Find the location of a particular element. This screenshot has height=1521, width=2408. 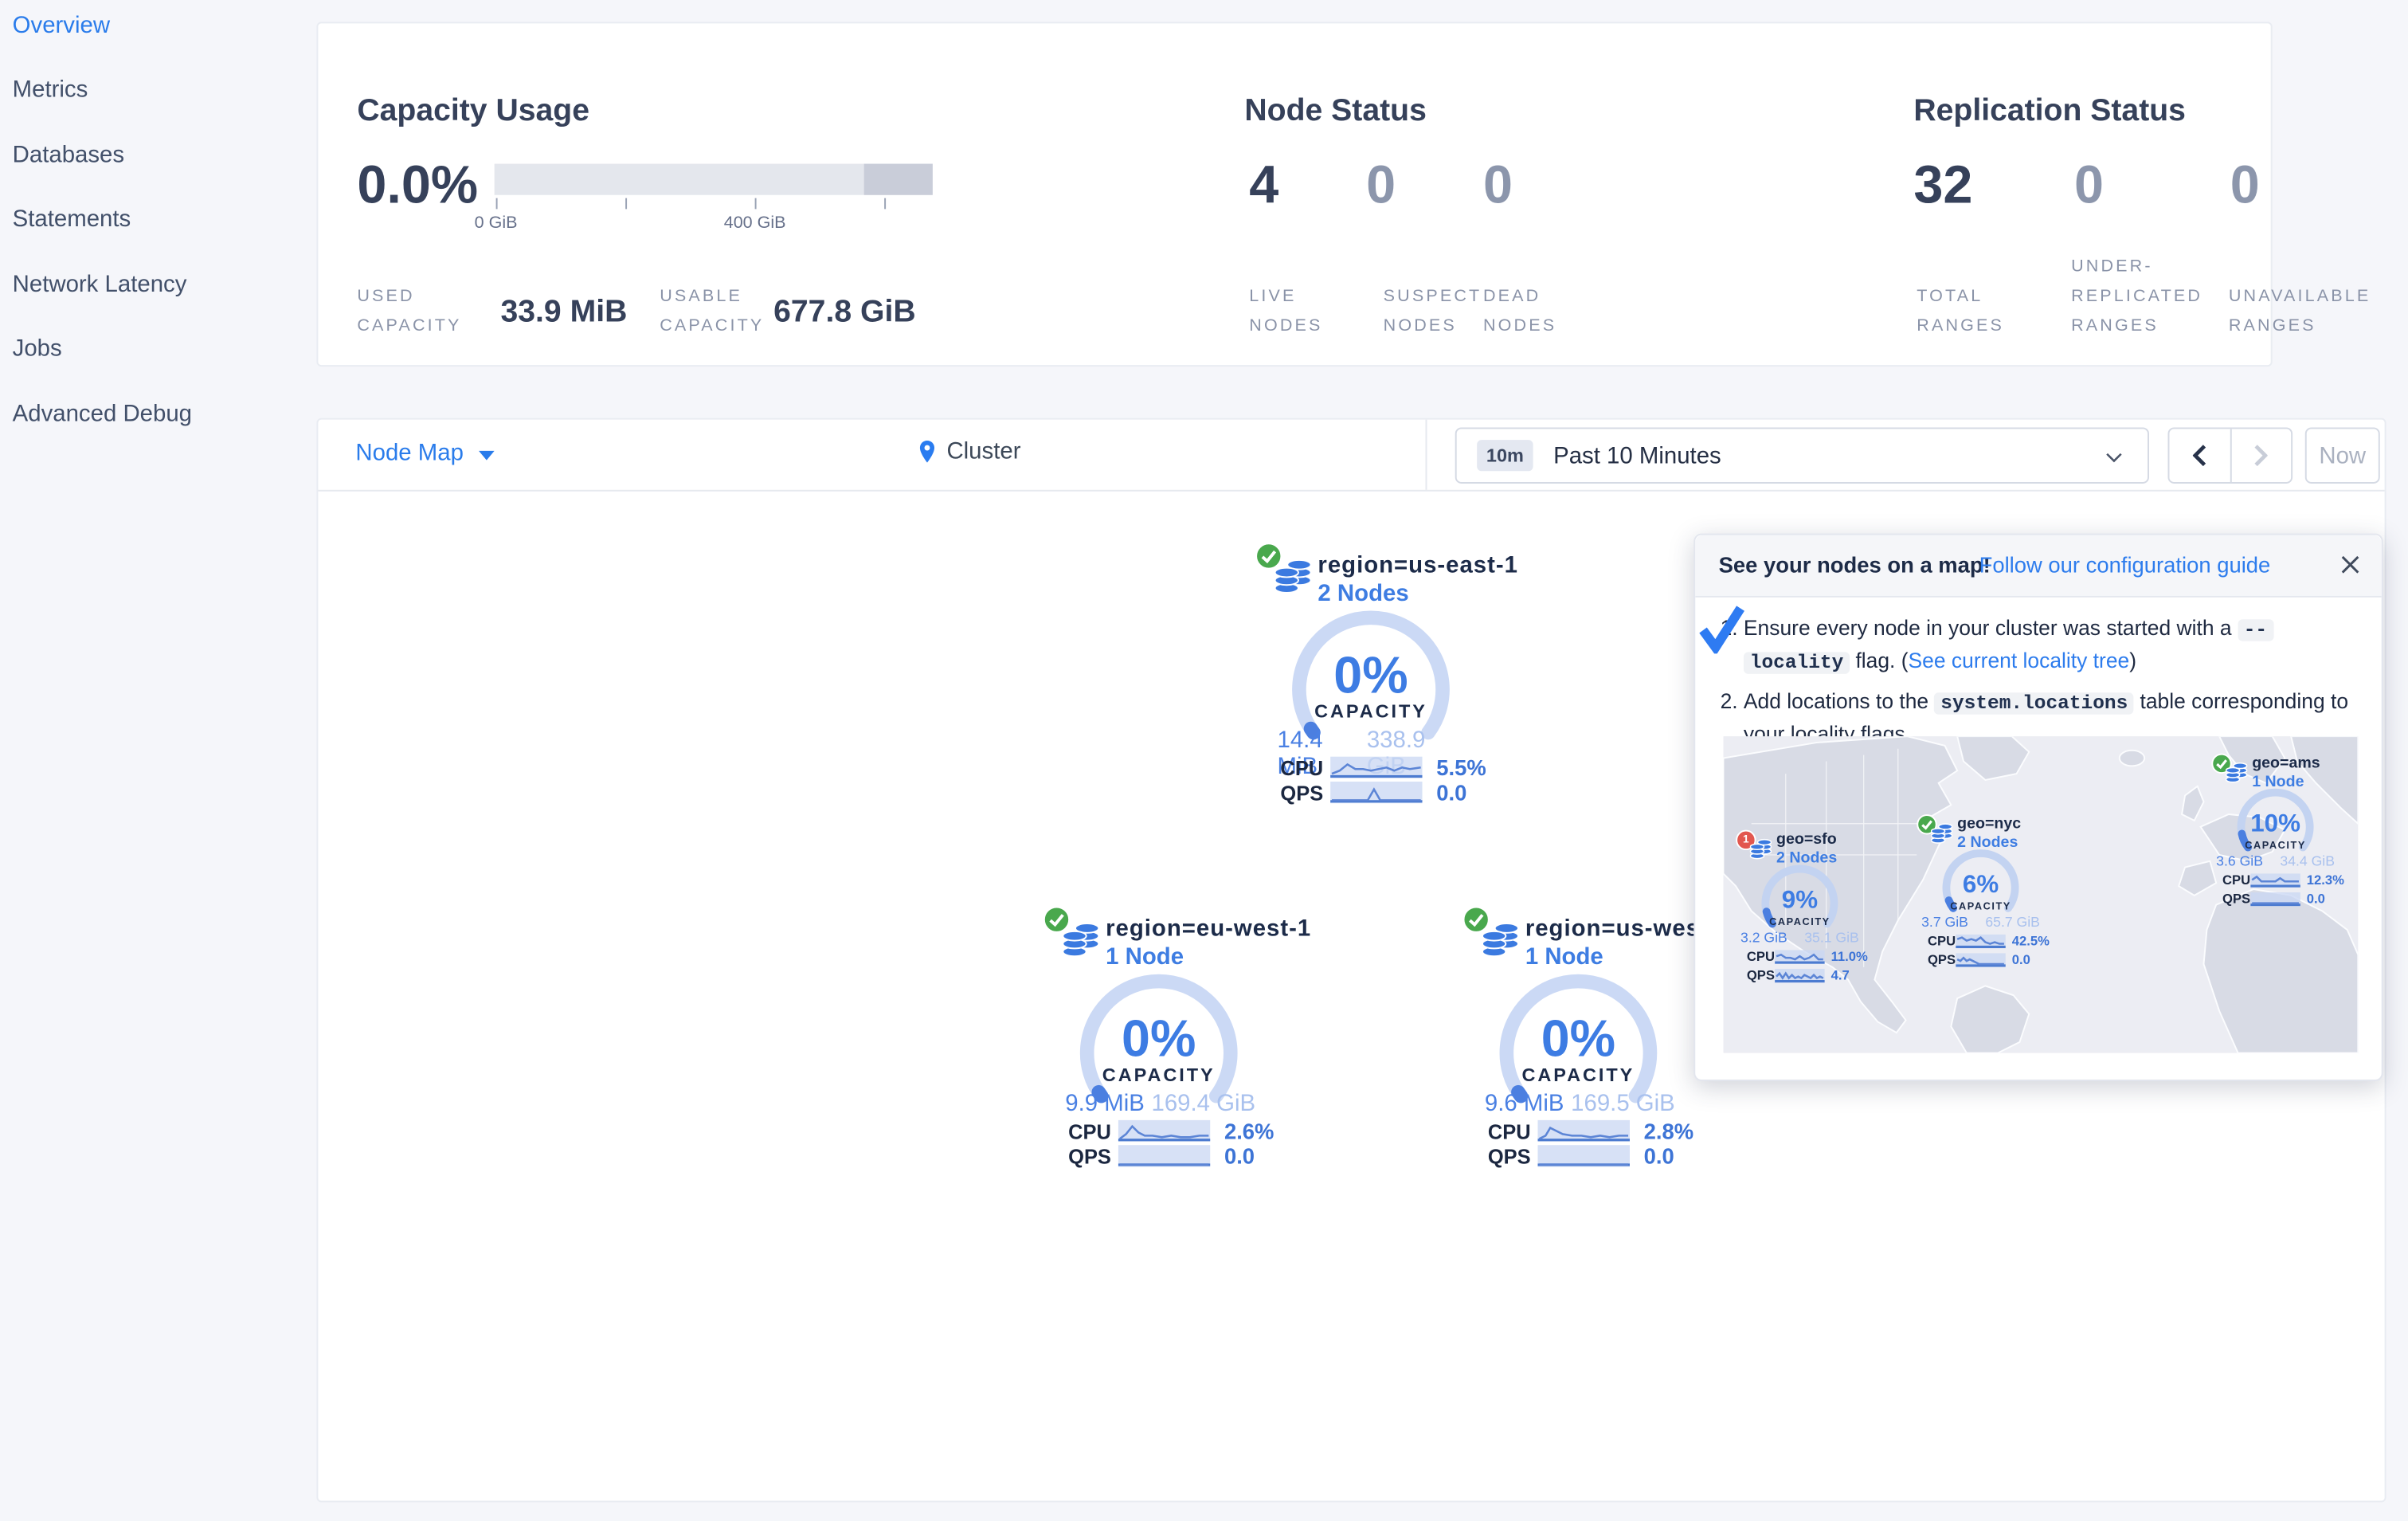

gauge-capacity-label: CAPACITY is located at coordinates (1371, 711).